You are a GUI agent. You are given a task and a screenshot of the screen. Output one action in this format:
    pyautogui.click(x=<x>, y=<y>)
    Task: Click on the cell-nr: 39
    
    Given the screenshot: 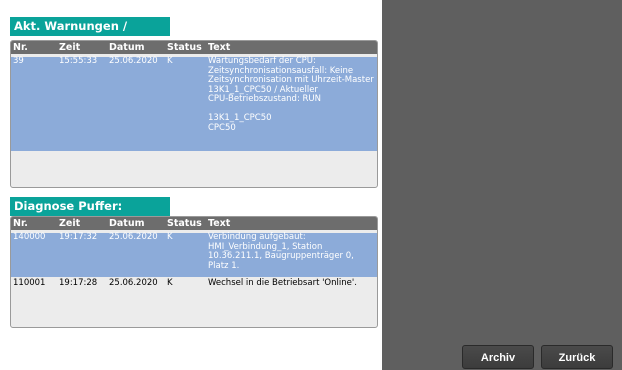 What is the action you would take?
    pyautogui.click(x=18, y=61)
    